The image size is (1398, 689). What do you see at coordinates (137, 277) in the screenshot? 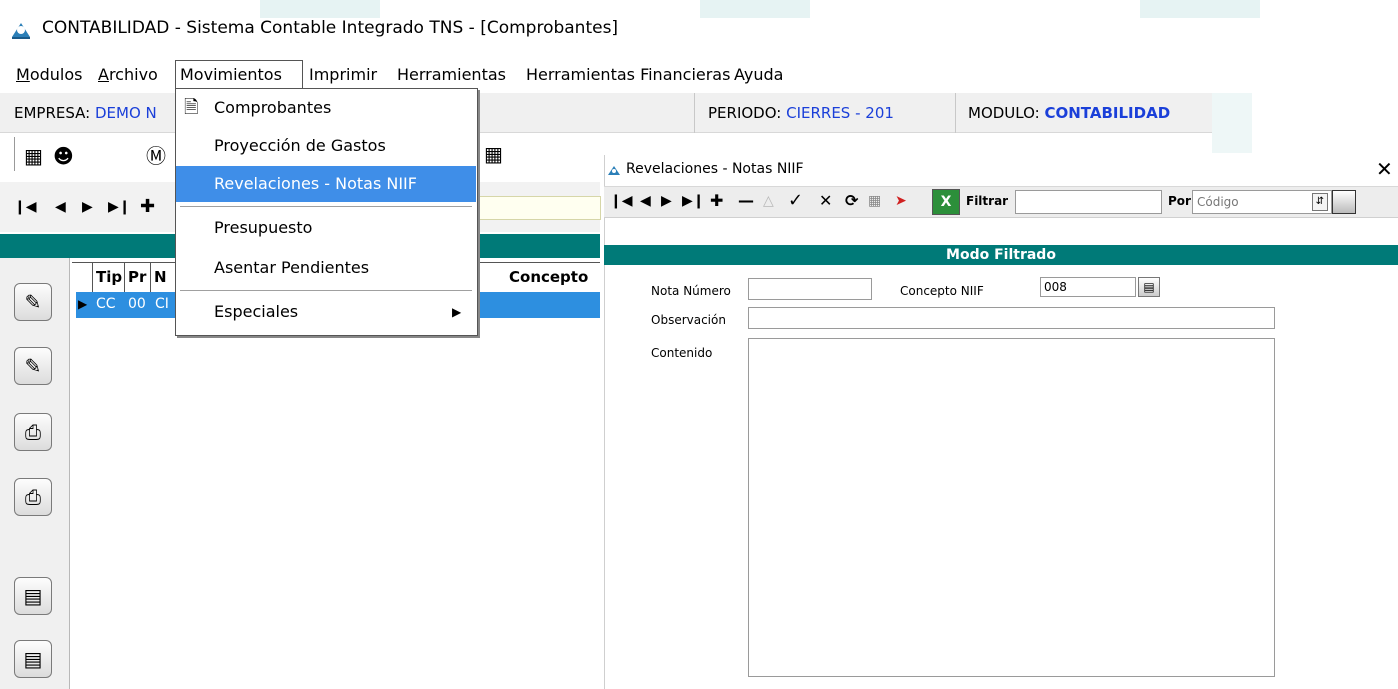
I see `column-header-pr: Pr` at bounding box center [137, 277].